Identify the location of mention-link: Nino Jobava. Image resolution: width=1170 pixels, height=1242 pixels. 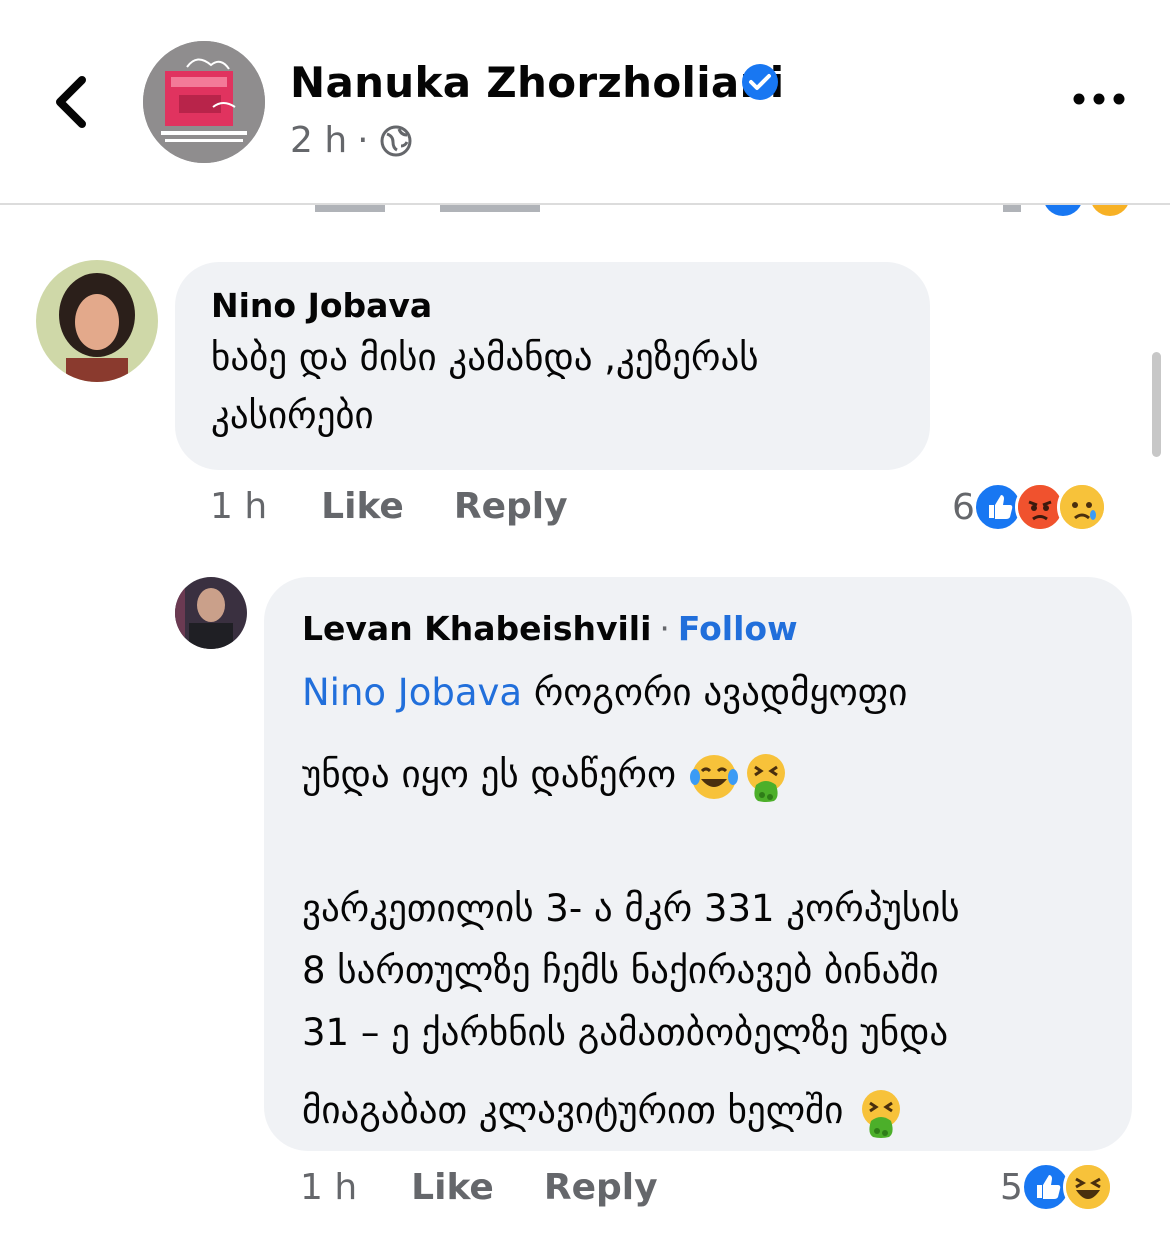
(412, 692).